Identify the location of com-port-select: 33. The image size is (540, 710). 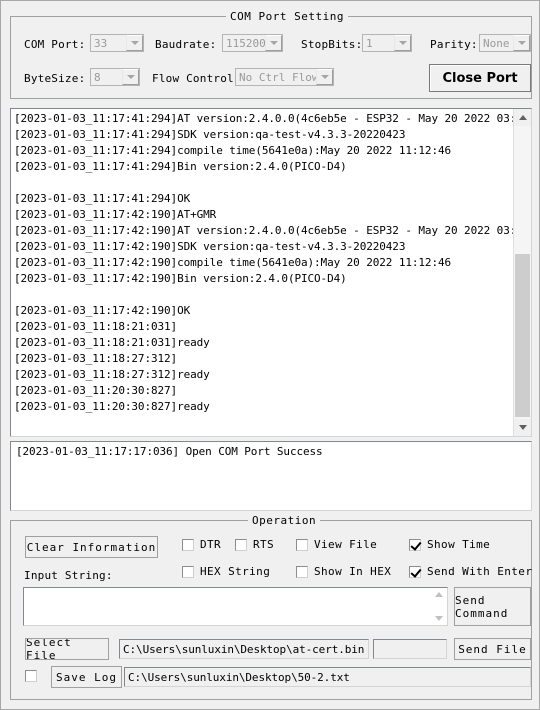
(117, 43).